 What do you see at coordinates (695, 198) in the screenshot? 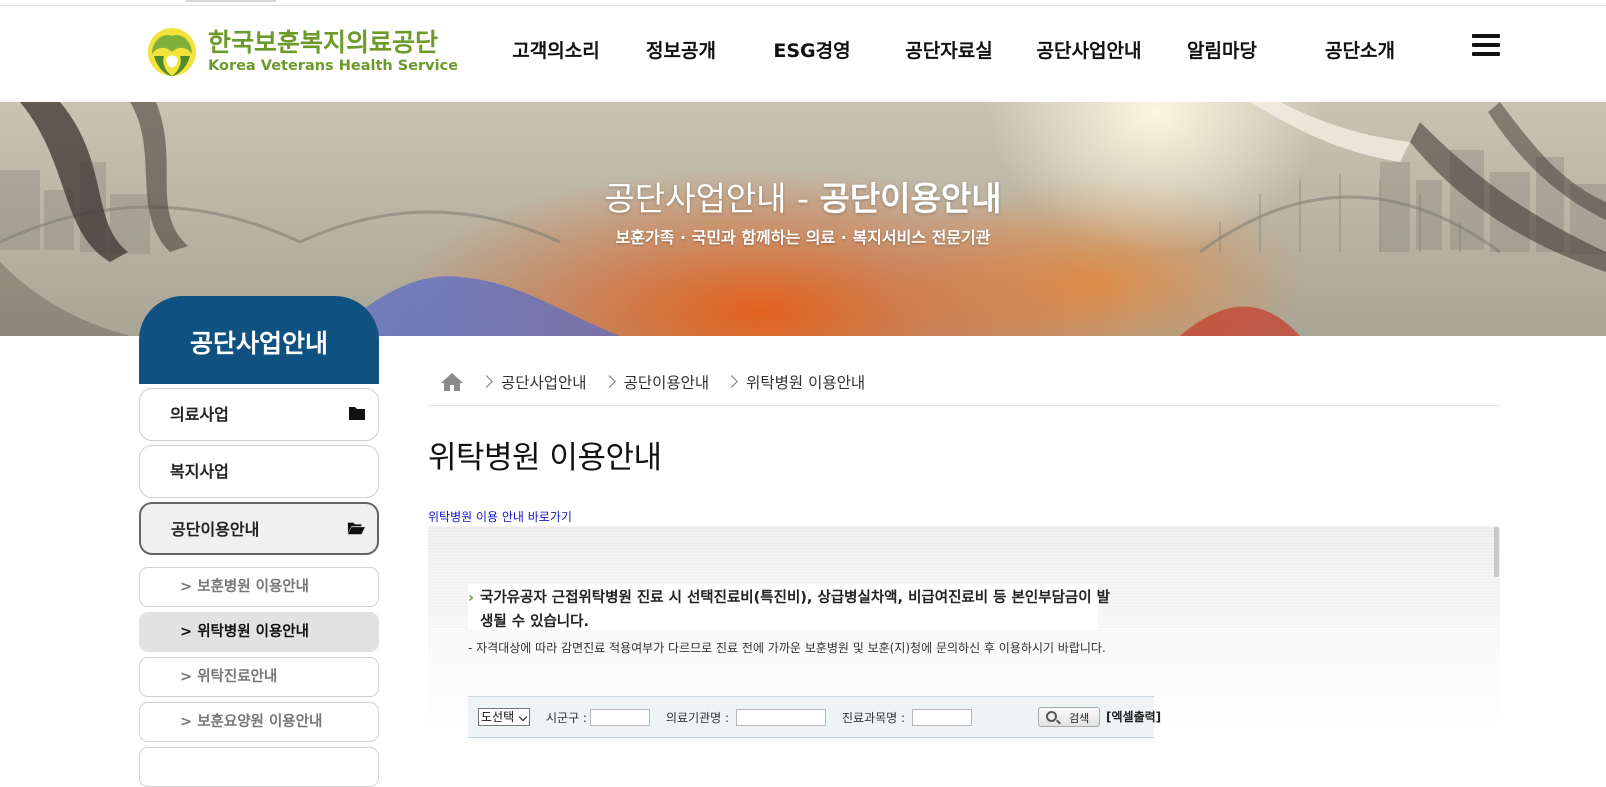
I see `banner-title-section: 공단사업안내` at bounding box center [695, 198].